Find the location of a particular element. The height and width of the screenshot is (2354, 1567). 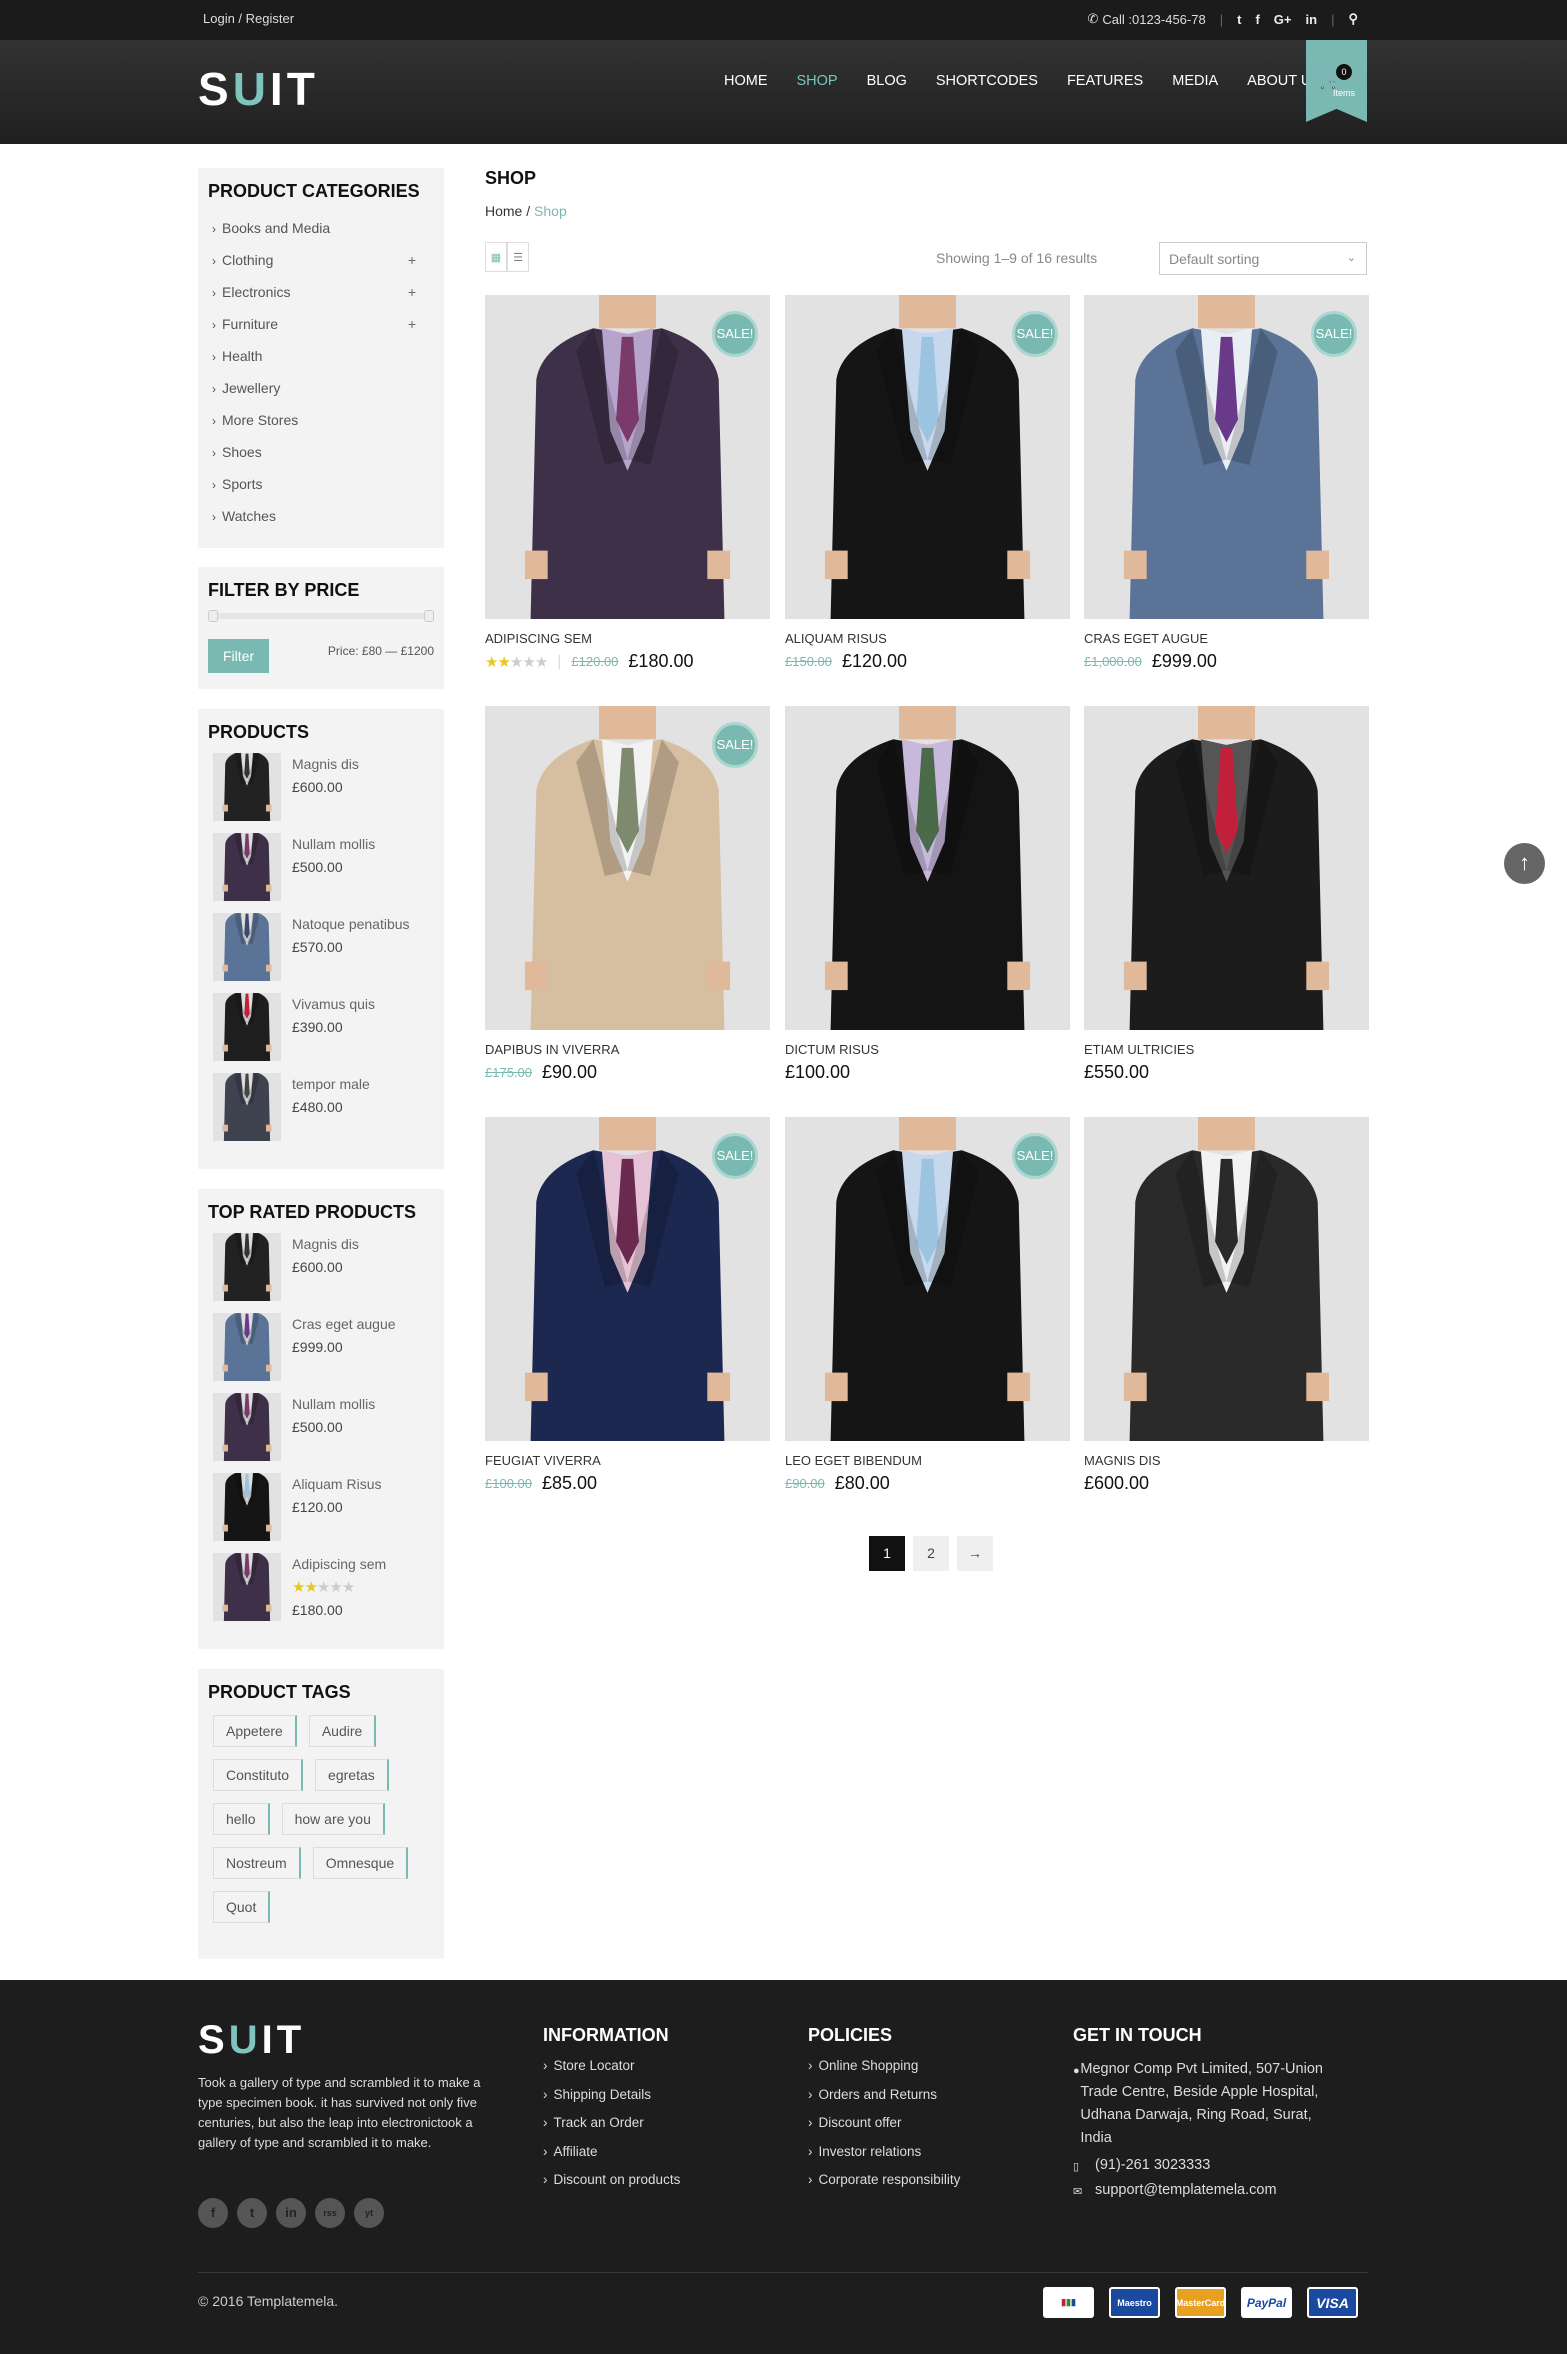

category-item: › Jewellery is located at coordinates (321, 388).